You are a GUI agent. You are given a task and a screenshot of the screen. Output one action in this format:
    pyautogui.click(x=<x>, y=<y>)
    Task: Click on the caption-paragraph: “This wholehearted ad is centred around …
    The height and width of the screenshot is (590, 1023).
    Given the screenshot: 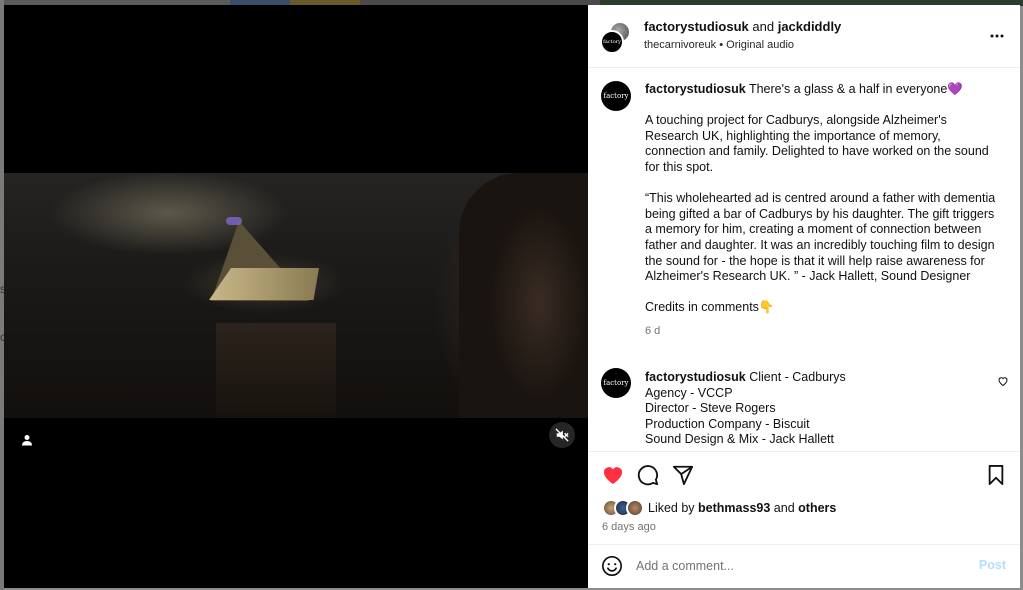 What is the action you would take?
    pyautogui.click(x=820, y=237)
    